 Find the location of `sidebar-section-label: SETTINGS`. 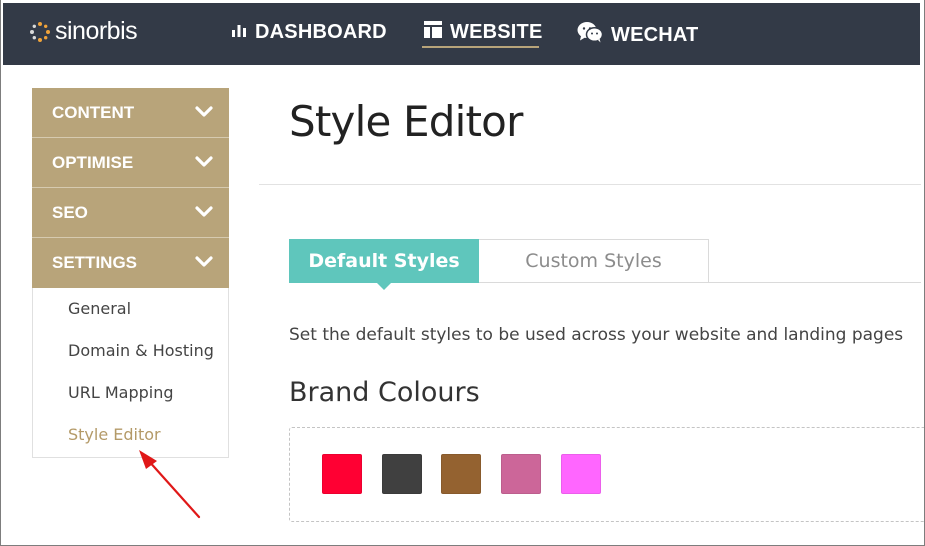

sidebar-section-label: SETTINGS is located at coordinates (95, 262).